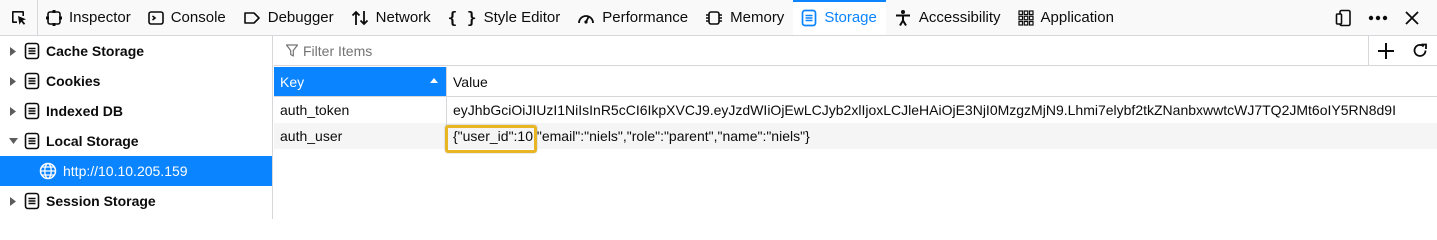 This screenshot has width=1437, height=240. I want to click on more-icon, so click(1378, 17).